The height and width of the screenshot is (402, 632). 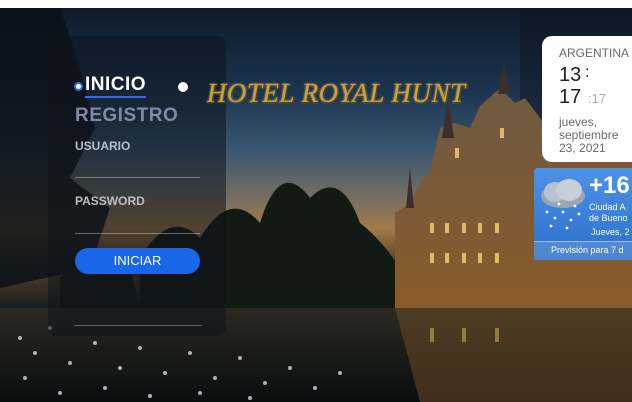 What do you see at coordinates (594, 53) in the screenshot?
I see `clock-country: ARGENTINA` at bounding box center [594, 53].